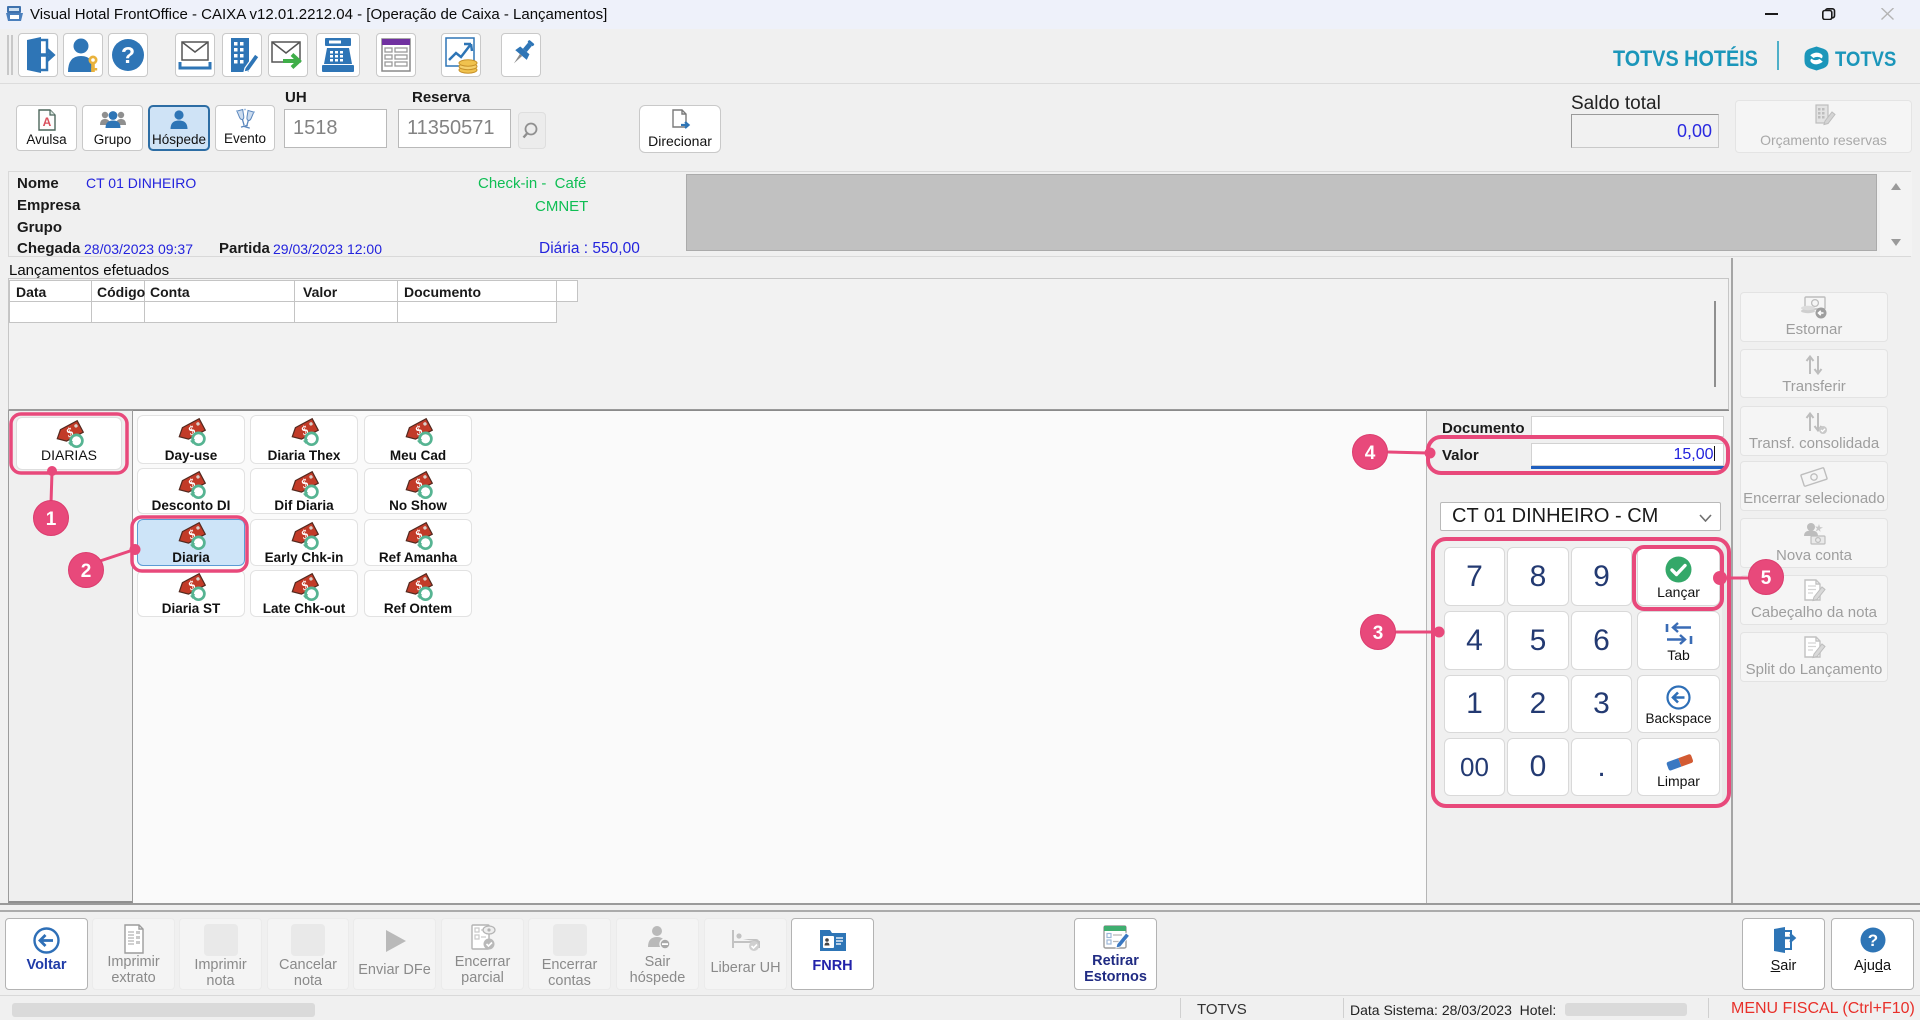 The height and width of the screenshot is (1020, 1920). I want to click on svg-text: 4, so click(1370, 453).